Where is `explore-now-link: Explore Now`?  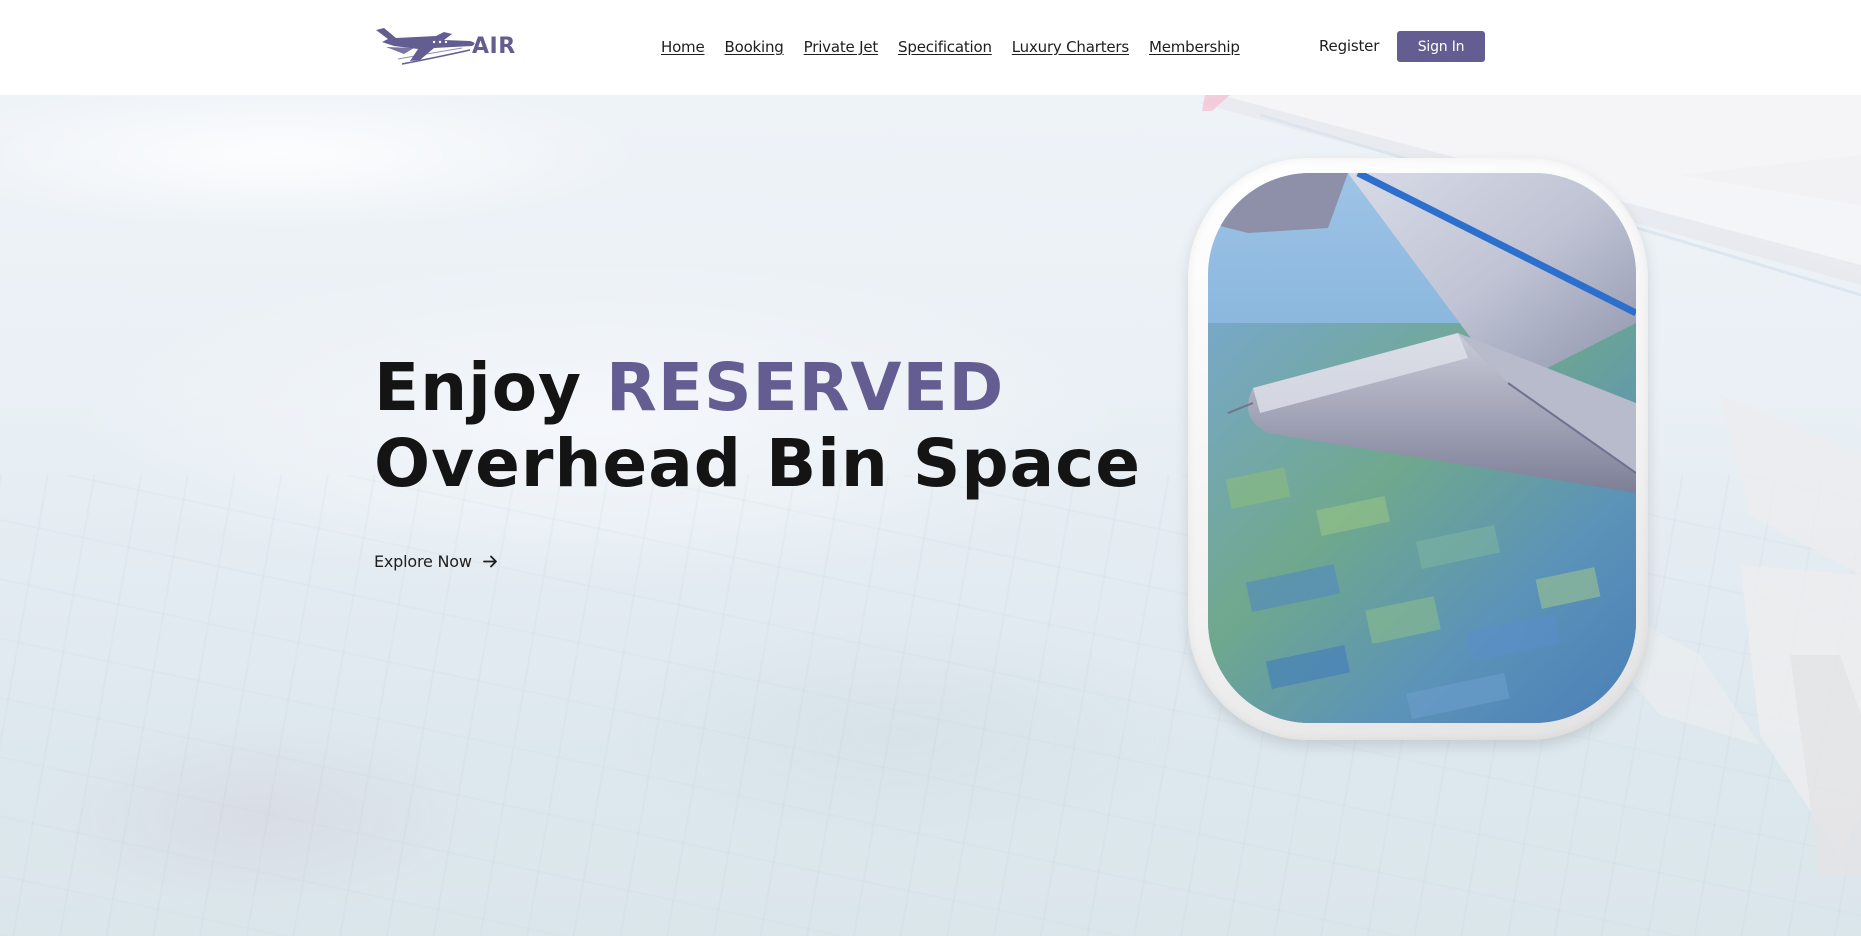
explore-now-link: Explore Now is located at coordinates (436, 561).